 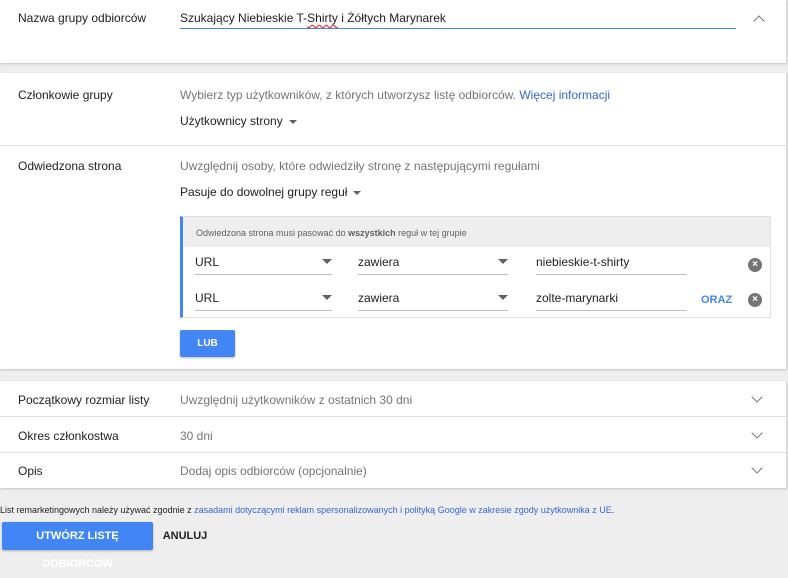 What do you see at coordinates (393, 145) in the screenshot?
I see `section-divider` at bounding box center [393, 145].